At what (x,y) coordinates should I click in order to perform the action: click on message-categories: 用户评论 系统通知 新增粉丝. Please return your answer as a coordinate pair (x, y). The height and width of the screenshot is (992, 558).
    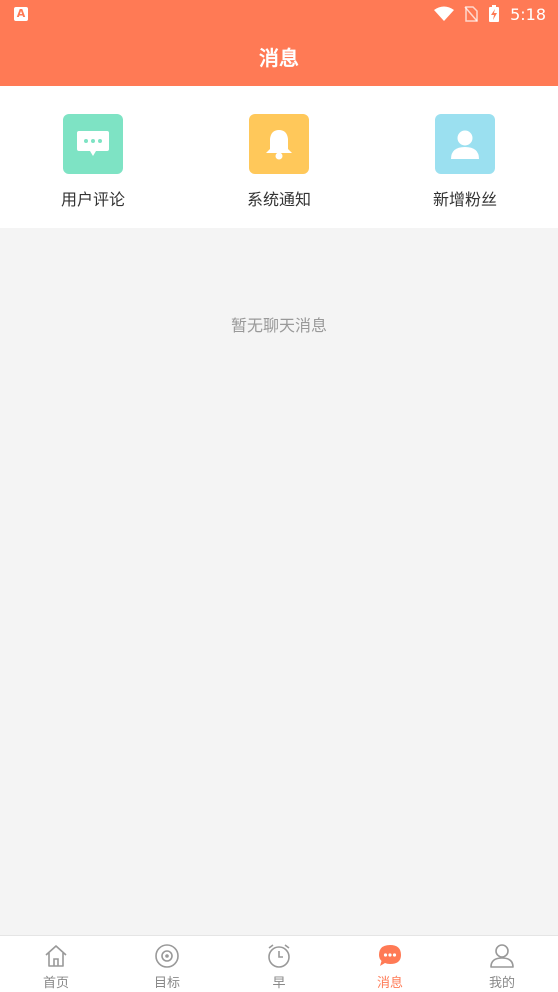
    Looking at the image, I should click on (279, 157).